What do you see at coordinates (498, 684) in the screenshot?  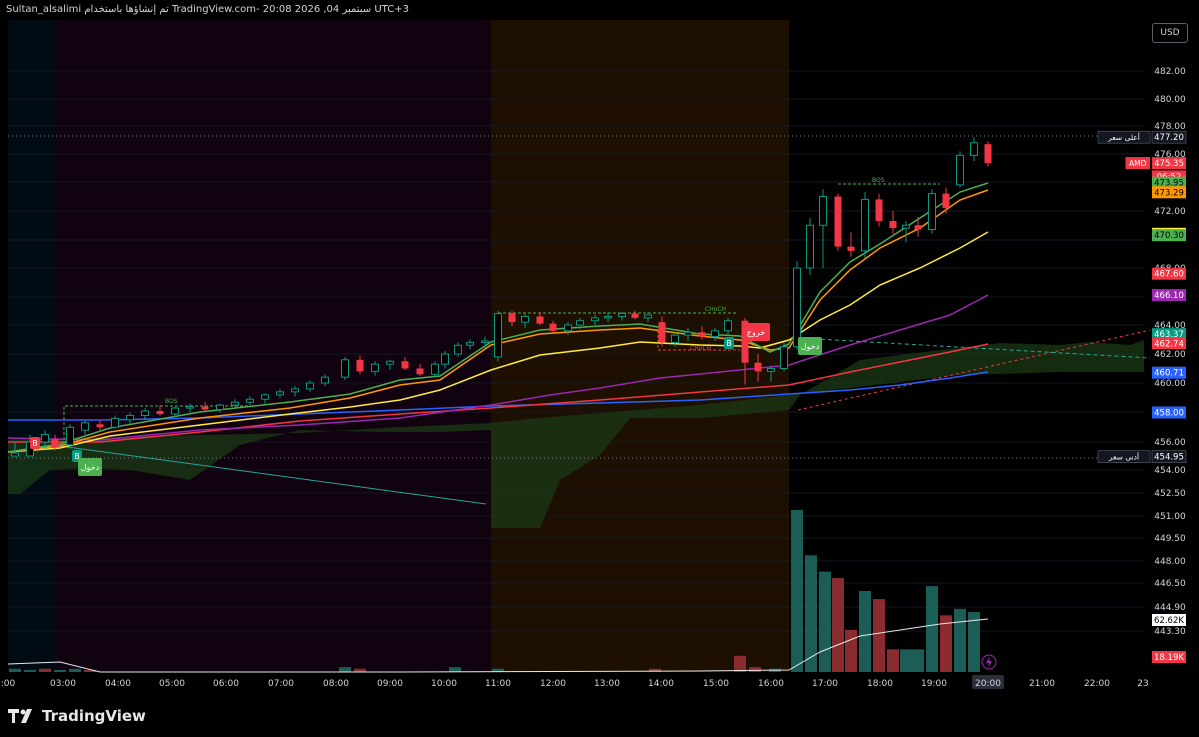 I see `time-tick-label: 11:00` at bounding box center [498, 684].